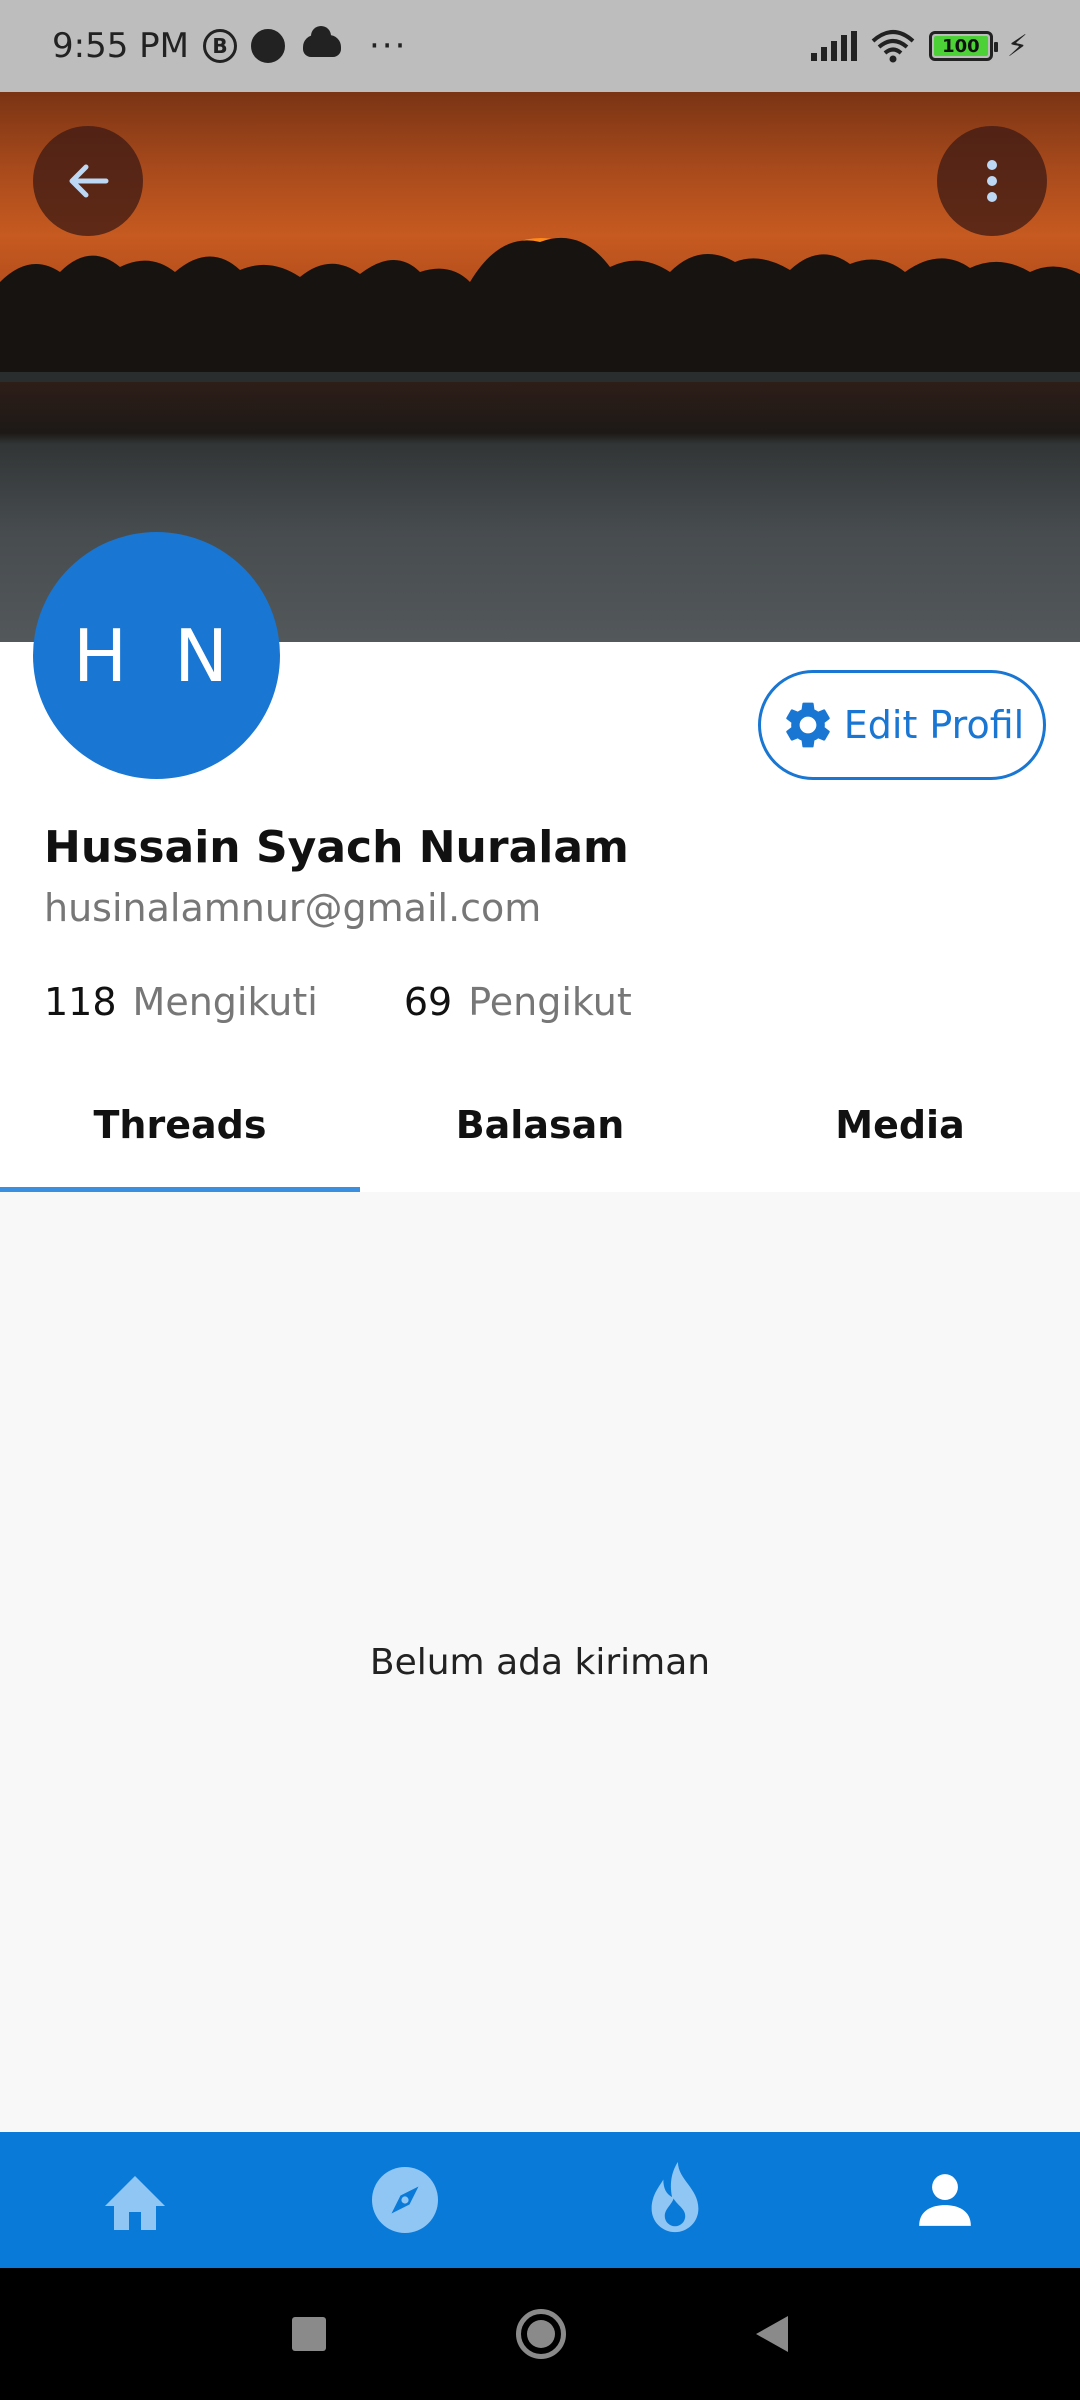 The width and height of the screenshot is (1080, 2400). What do you see at coordinates (550, 1002) in the screenshot?
I see `followers-label: Pengikut` at bounding box center [550, 1002].